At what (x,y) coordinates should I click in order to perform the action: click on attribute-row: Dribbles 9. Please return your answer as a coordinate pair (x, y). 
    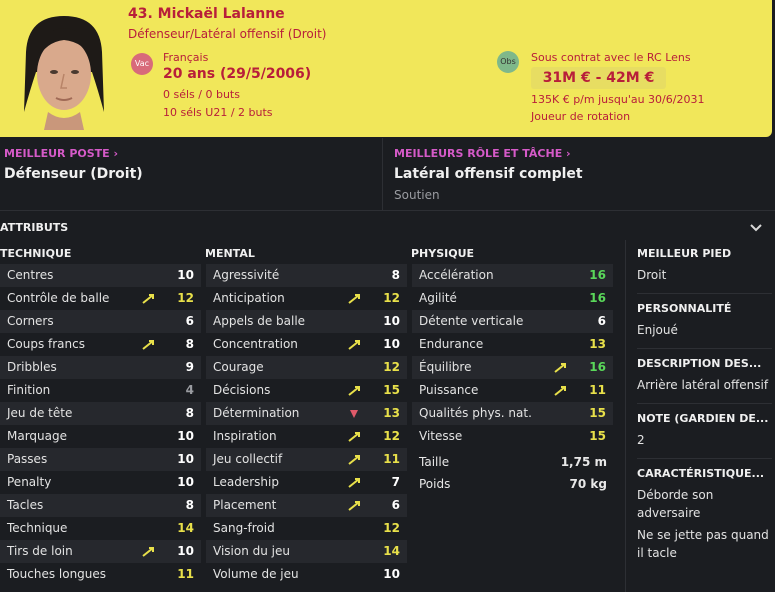
    Looking at the image, I should click on (100, 367).